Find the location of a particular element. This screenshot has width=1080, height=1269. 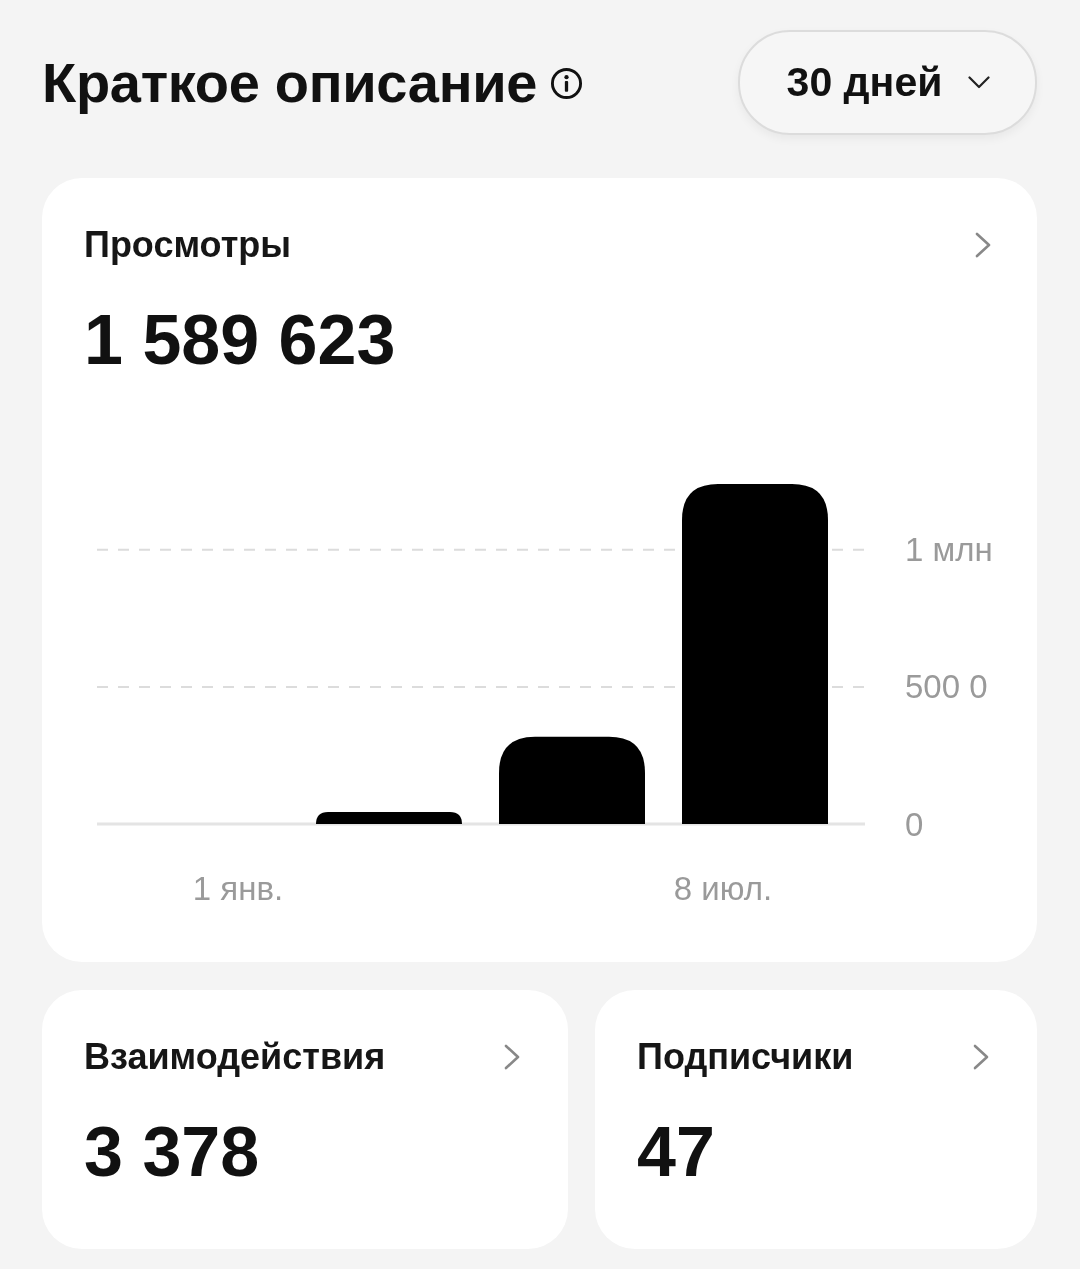

y-axis-label: 1 млн is located at coordinates (949, 550).